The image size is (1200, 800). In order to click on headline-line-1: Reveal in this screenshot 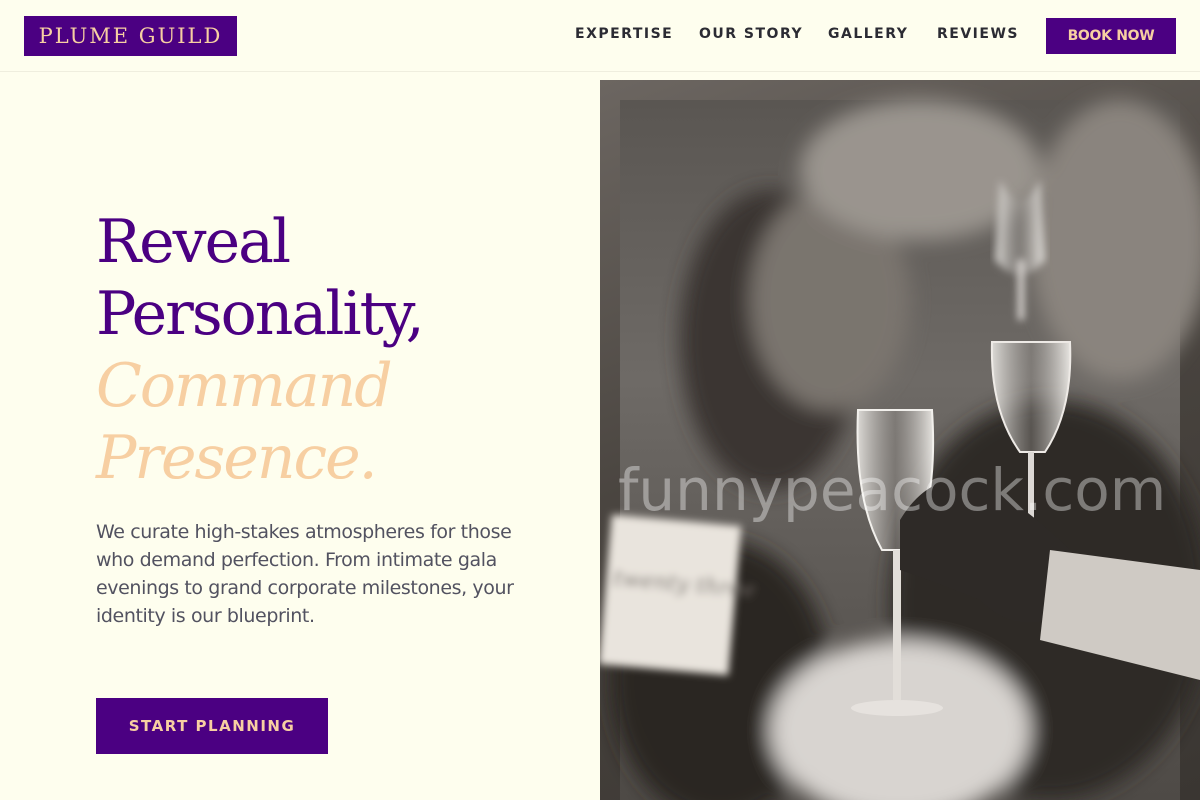, I will do `click(193, 242)`.